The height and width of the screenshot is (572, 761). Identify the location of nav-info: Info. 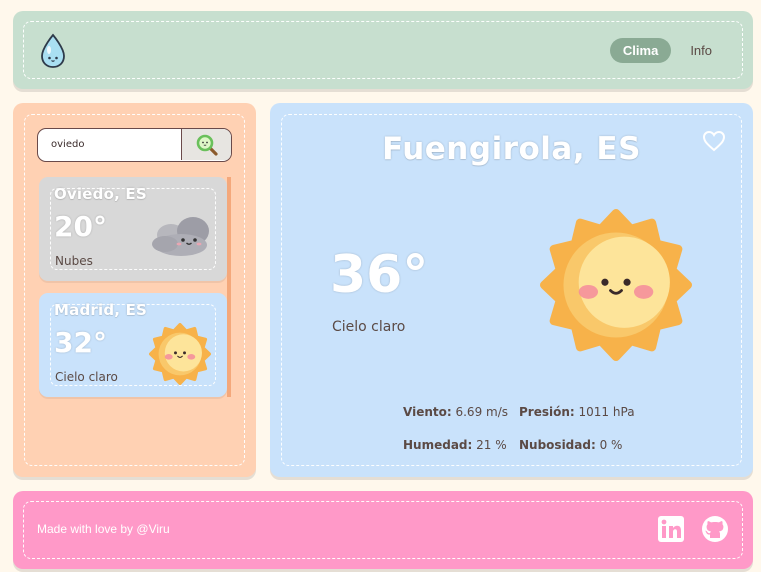
(701, 50).